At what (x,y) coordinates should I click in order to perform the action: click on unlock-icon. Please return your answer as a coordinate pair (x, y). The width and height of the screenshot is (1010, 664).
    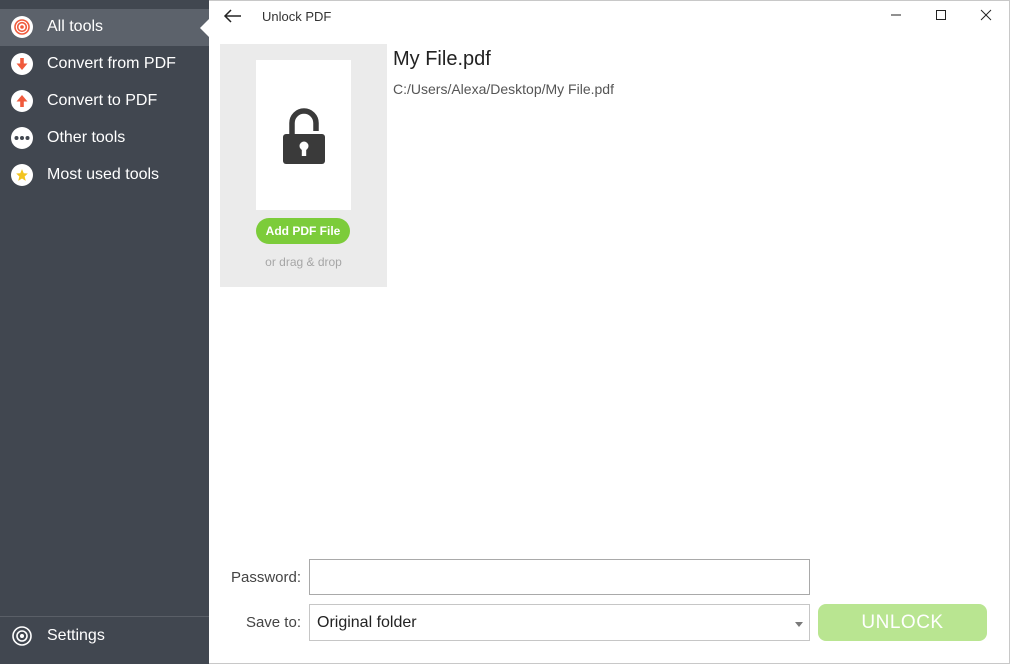
    Looking at the image, I should click on (304, 136).